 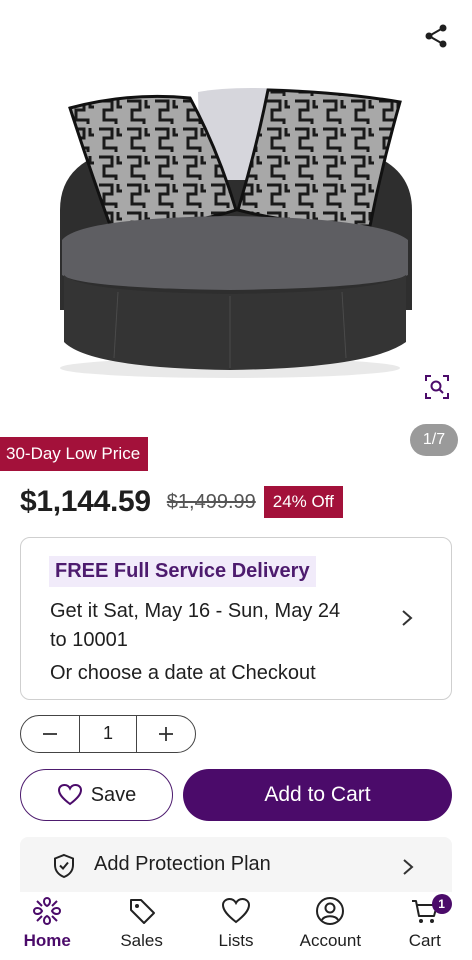 I want to click on image-counter: 1/7, so click(x=434, y=440).